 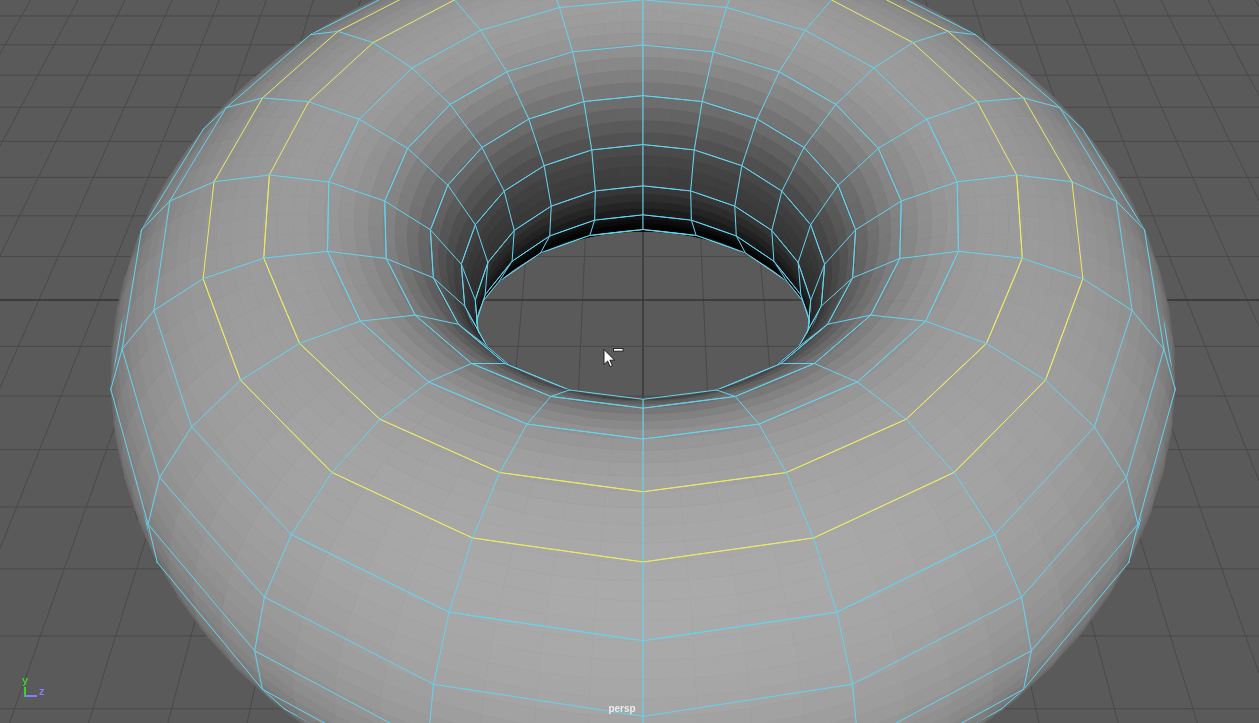 I want to click on mouse-cursor-icon, so click(x=613, y=358).